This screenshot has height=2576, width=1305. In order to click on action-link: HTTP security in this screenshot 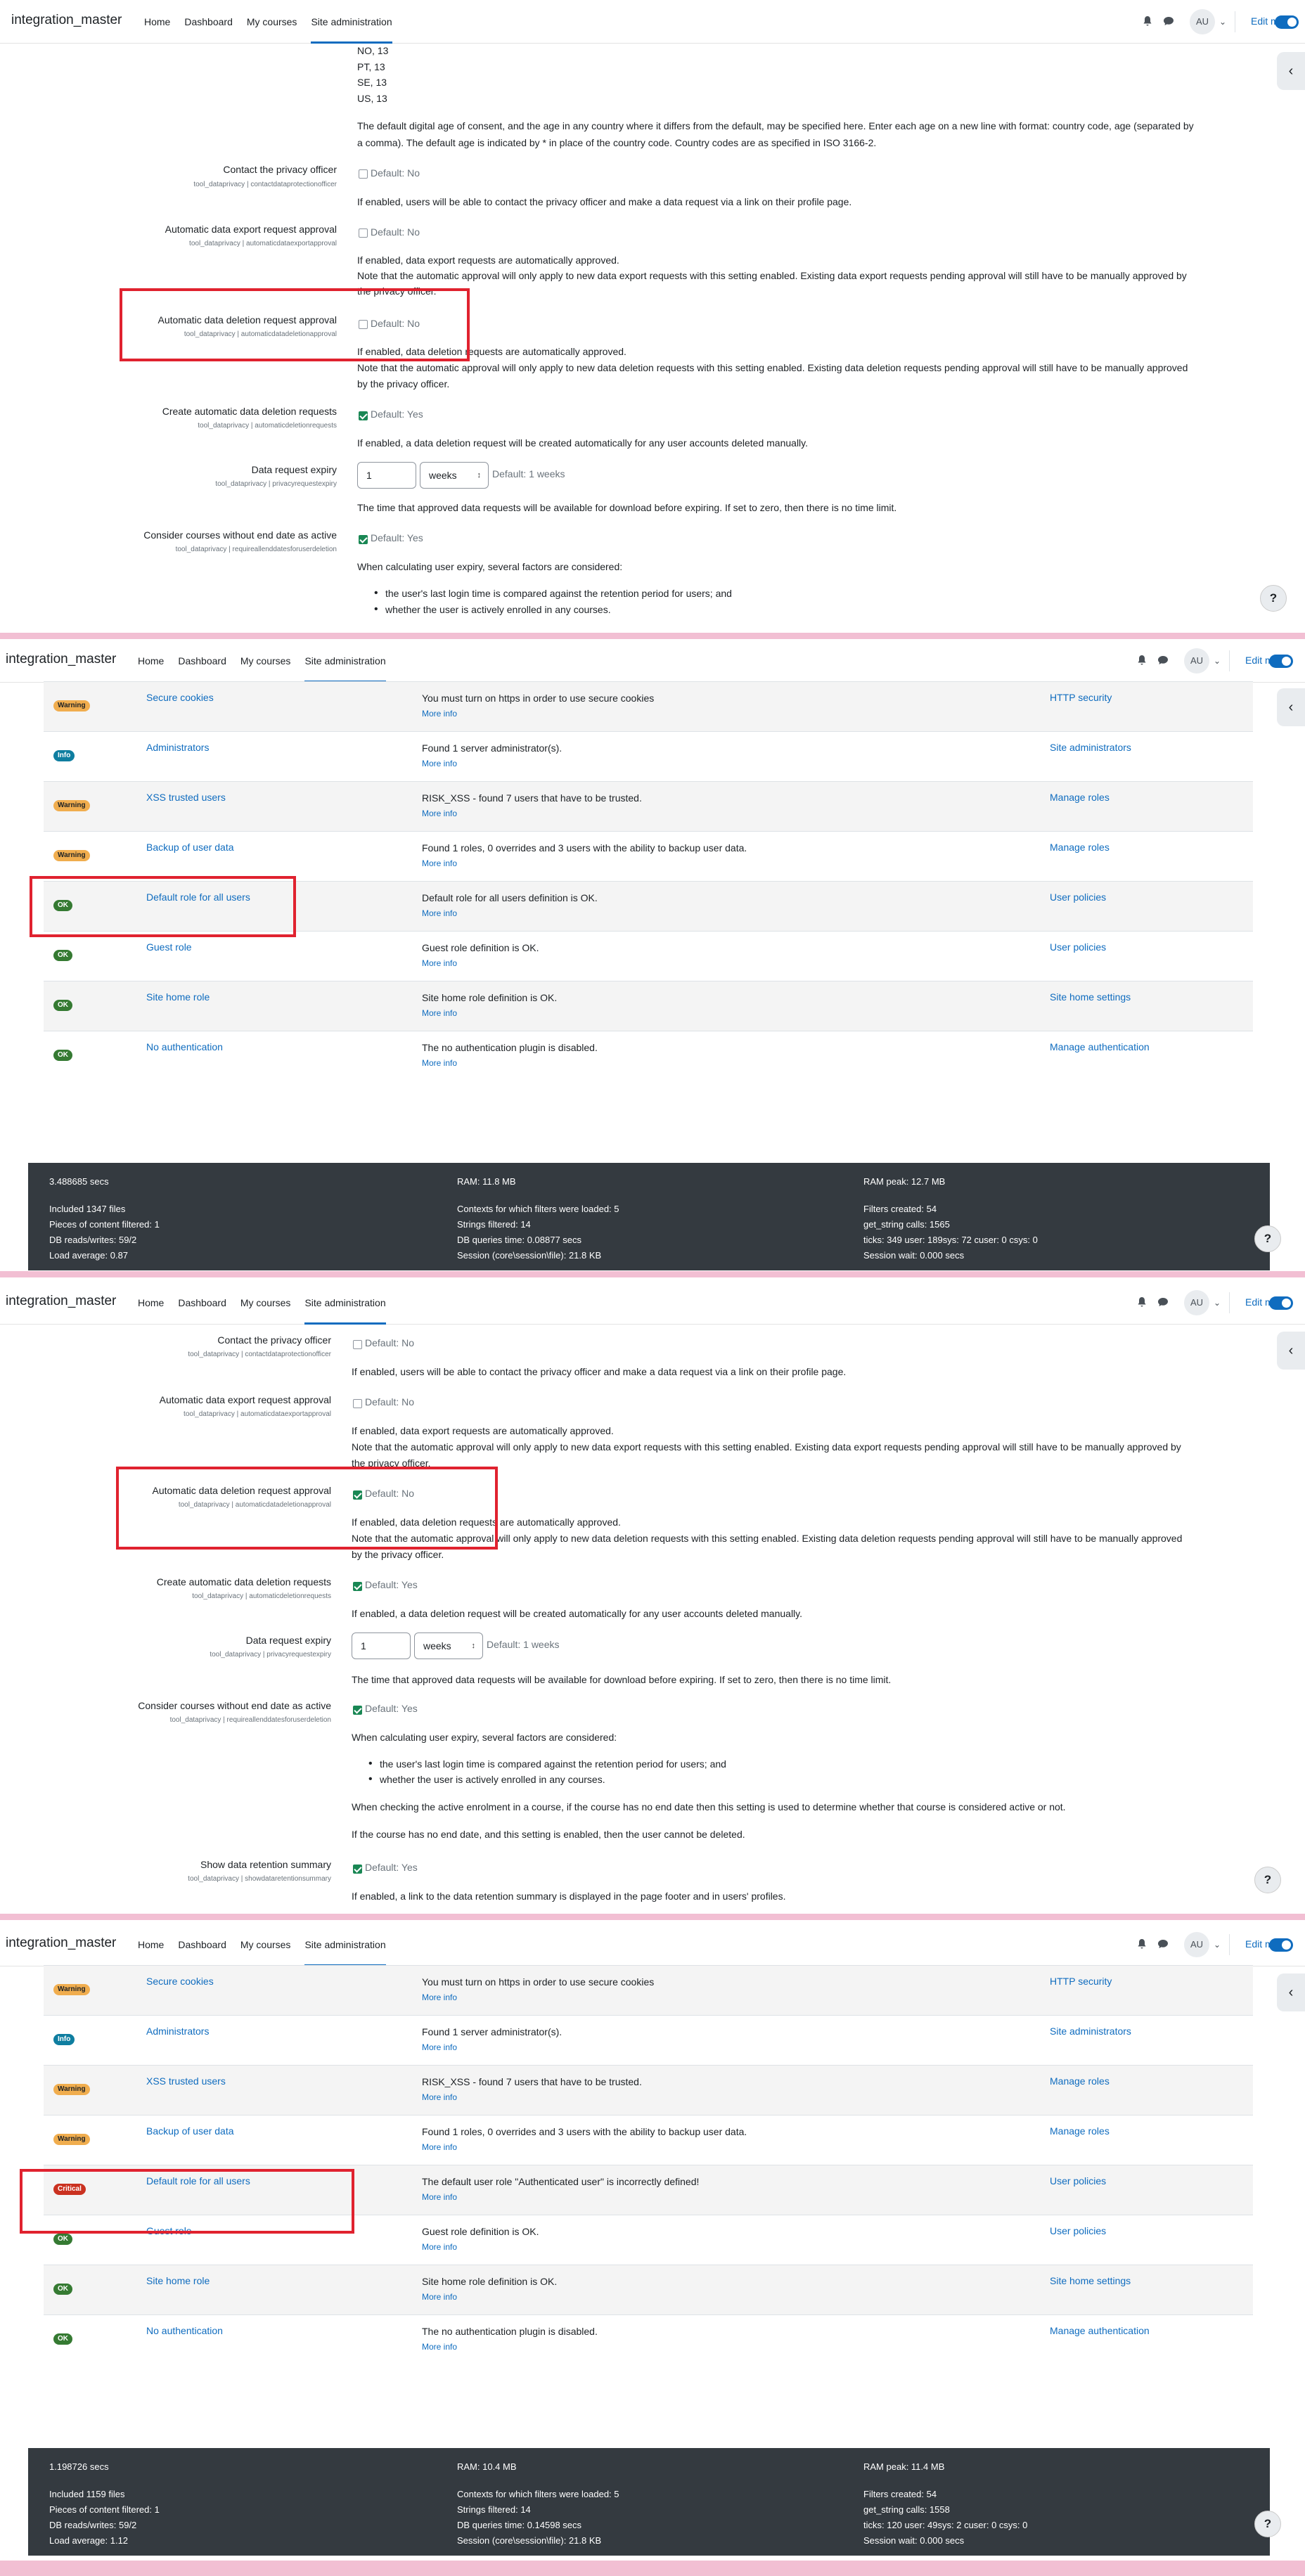, I will do `click(1081, 697)`.